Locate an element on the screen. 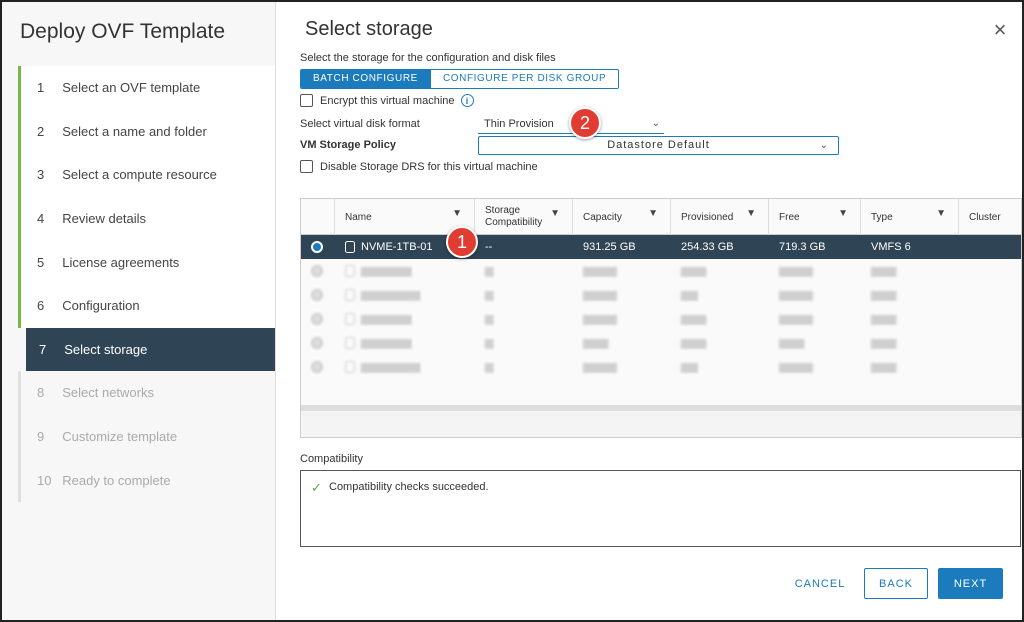 Image resolution: width=1024 pixels, height=622 pixels. cancel-button: CANCEL is located at coordinates (820, 583).